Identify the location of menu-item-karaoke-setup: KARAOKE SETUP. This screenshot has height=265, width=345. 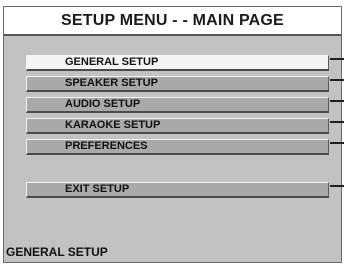
(185, 126).